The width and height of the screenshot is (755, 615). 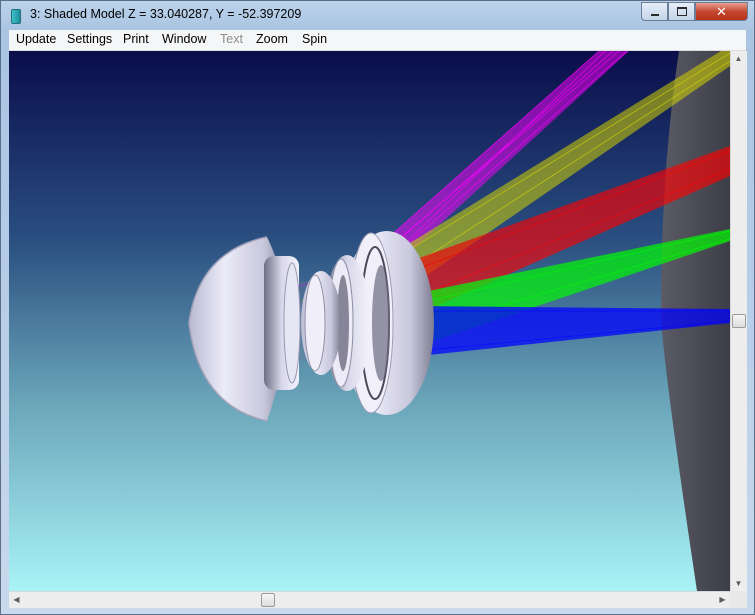 What do you see at coordinates (89, 39) in the screenshot?
I see `menu-settings: Settings` at bounding box center [89, 39].